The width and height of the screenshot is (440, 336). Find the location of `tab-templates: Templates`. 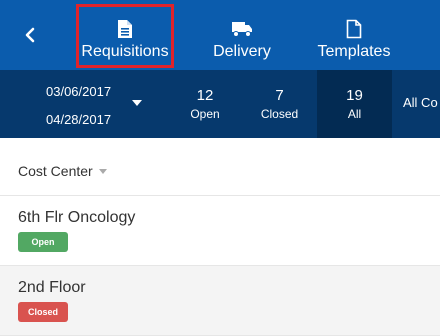

tab-templates: Templates is located at coordinates (354, 35).